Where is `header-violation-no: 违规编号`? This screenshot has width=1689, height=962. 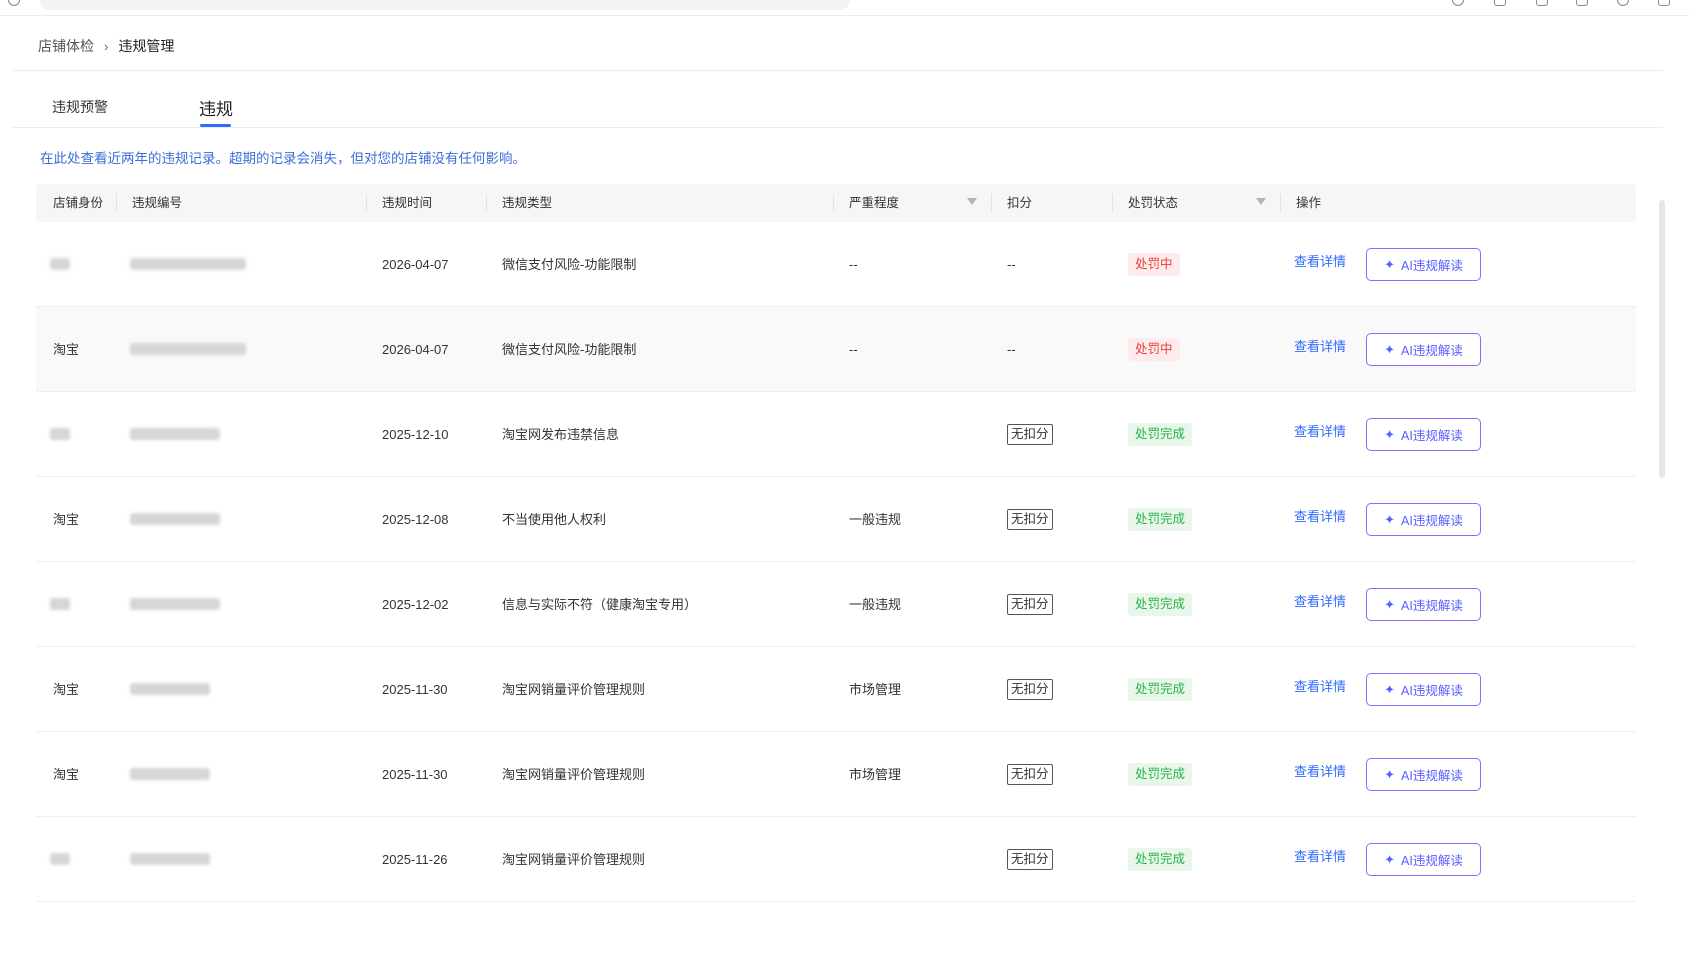 header-violation-no: 违规编号 is located at coordinates (157, 203).